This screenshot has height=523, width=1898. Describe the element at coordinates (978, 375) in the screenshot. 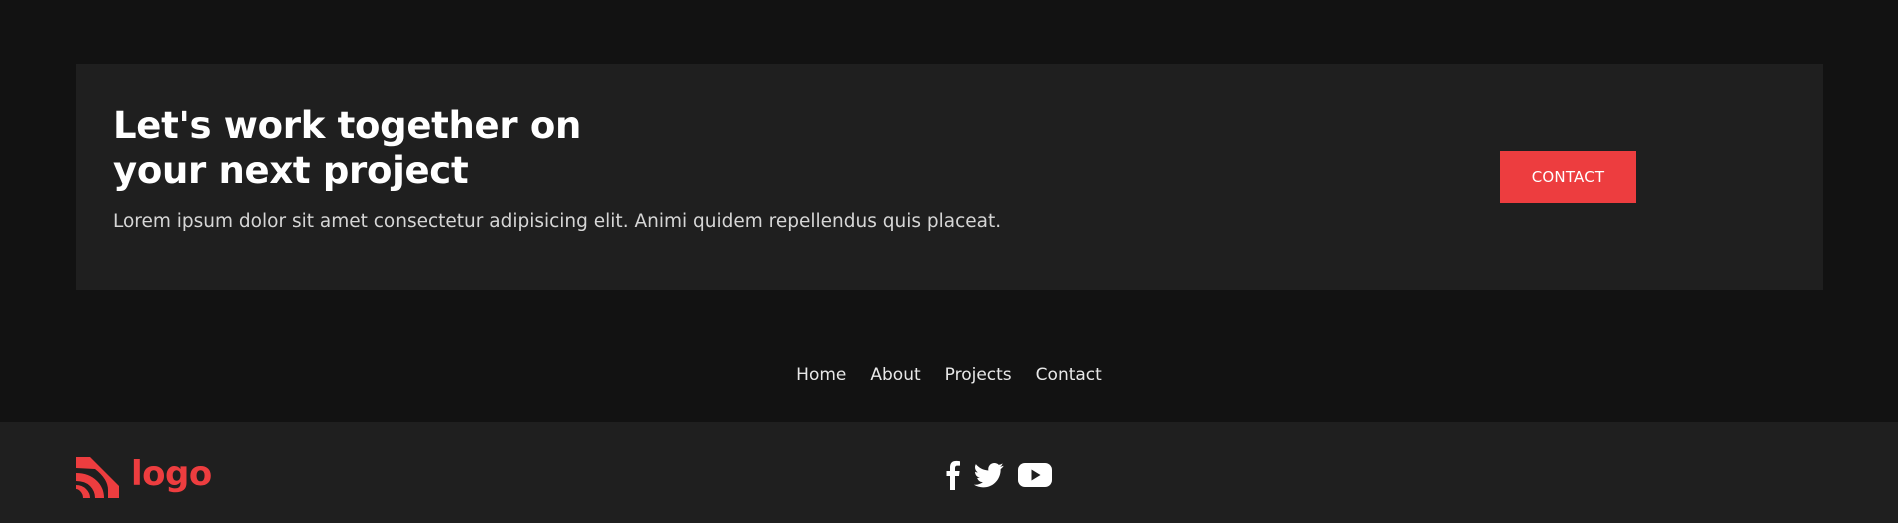

I see `nav-link-projects: Projects` at that location.